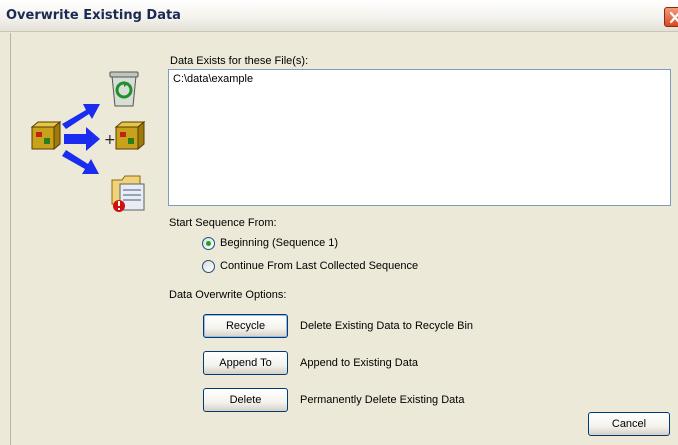 Image resolution: width=678 pixels, height=445 pixels. What do you see at coordinates (359, 363) in the screenshot?
I see `append-description: Append to Existing Data` at bounding box center [359, 363].